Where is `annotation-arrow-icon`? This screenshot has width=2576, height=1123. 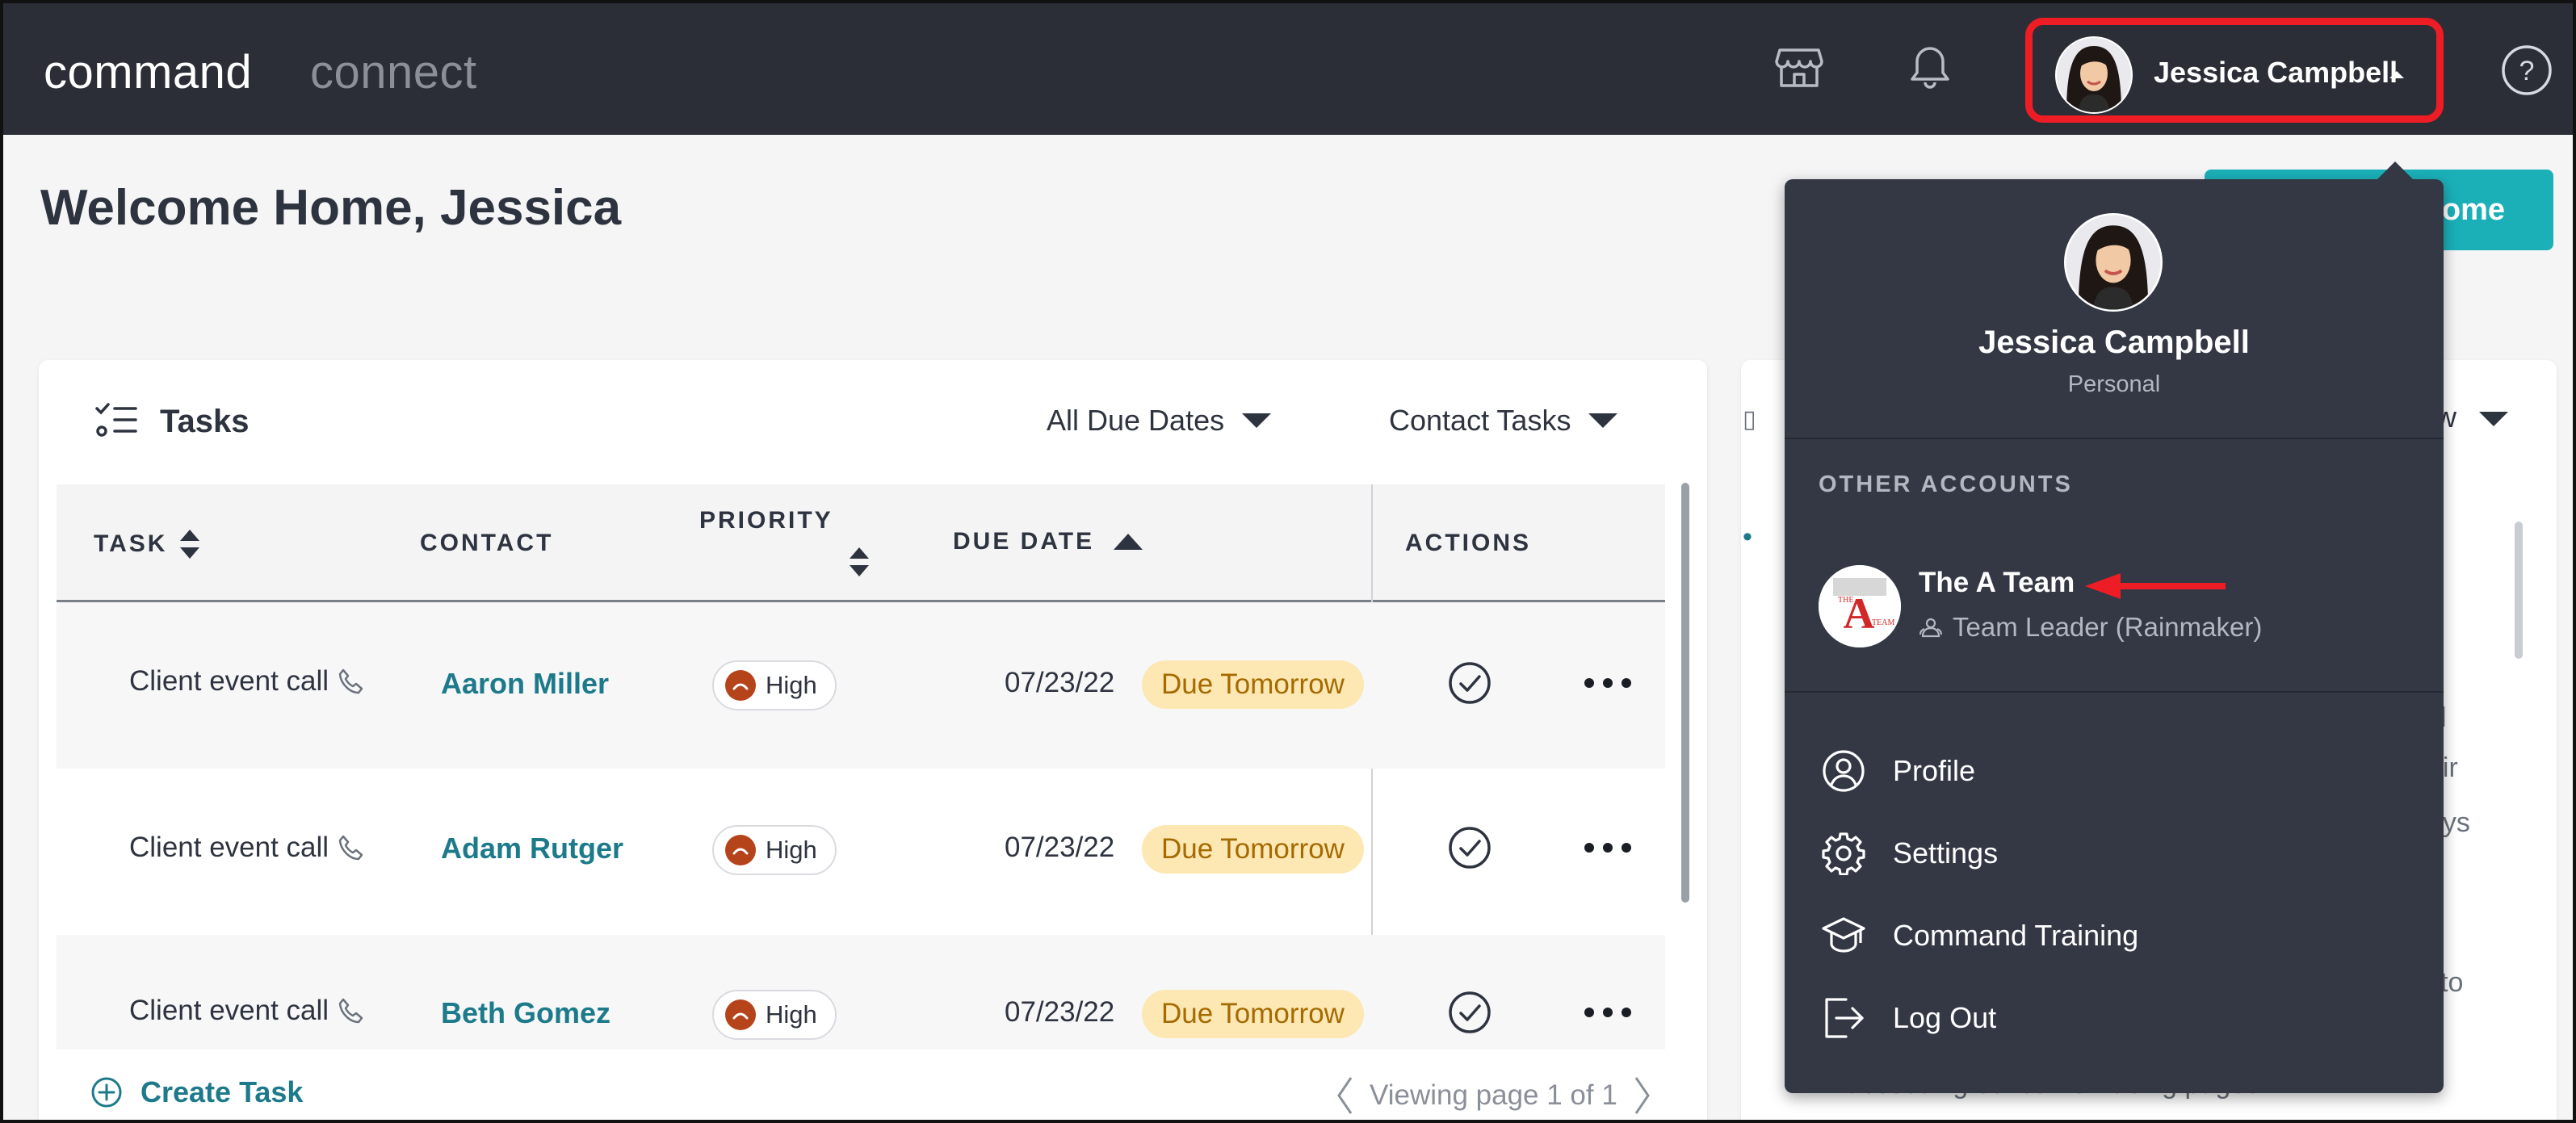
annotation-arrow-icon is located at coordinates (2155, 586).